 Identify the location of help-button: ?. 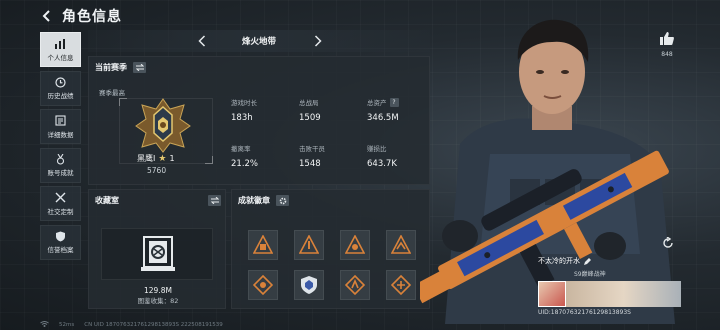
(394, 102).